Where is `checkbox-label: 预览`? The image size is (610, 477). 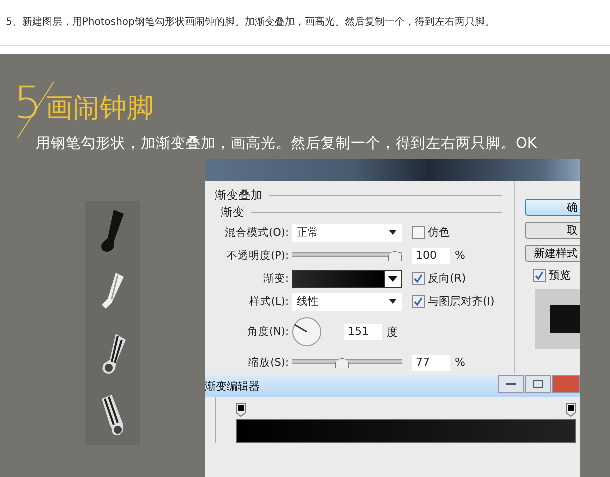 checkbox-label: 预览 is located at coordinates (560, 275).